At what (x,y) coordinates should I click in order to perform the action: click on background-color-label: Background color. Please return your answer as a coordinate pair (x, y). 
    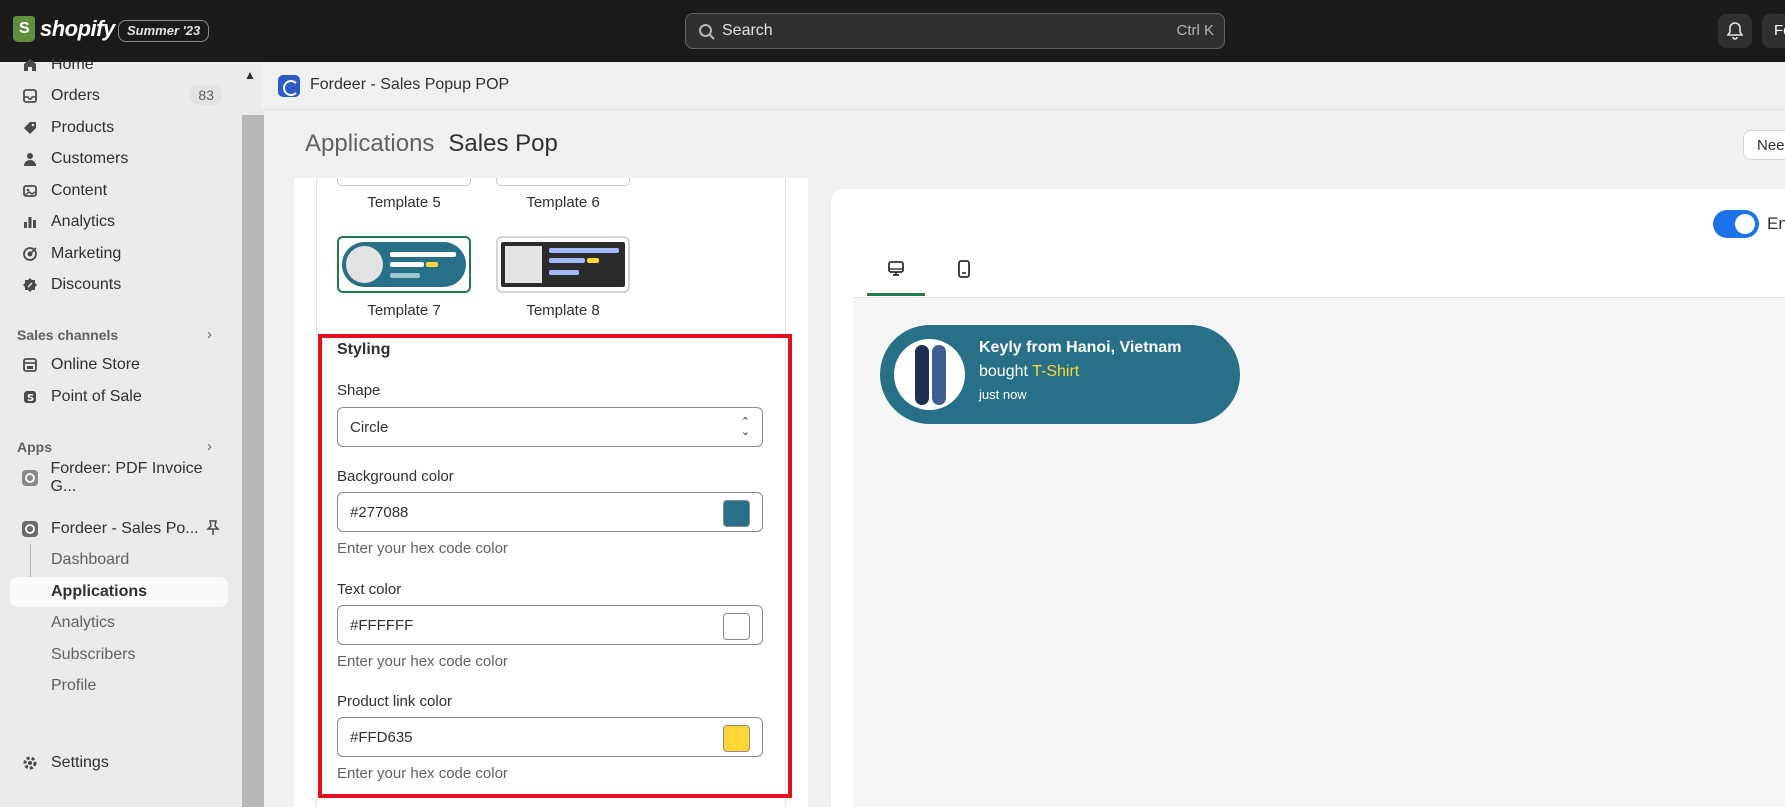
    Looking at the image, I should click on (395, 476).